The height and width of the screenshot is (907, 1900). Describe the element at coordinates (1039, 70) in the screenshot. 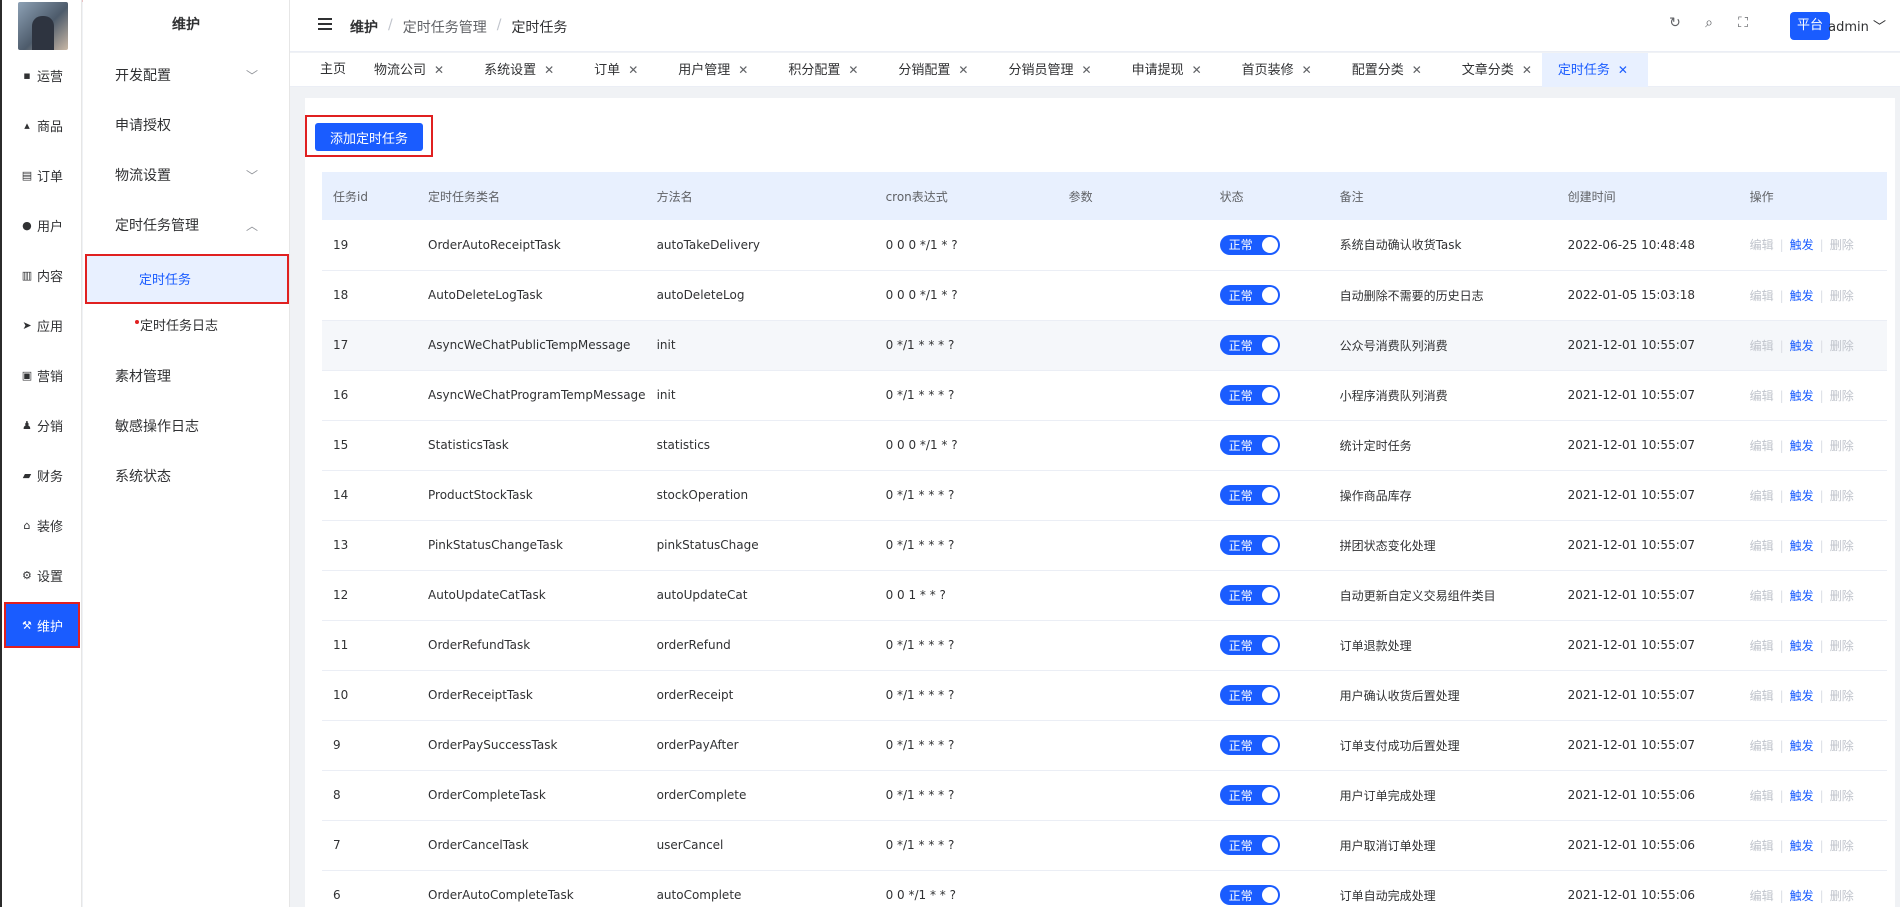

I see `tab-distributor-management: 分销员管理 ✕` at that location.